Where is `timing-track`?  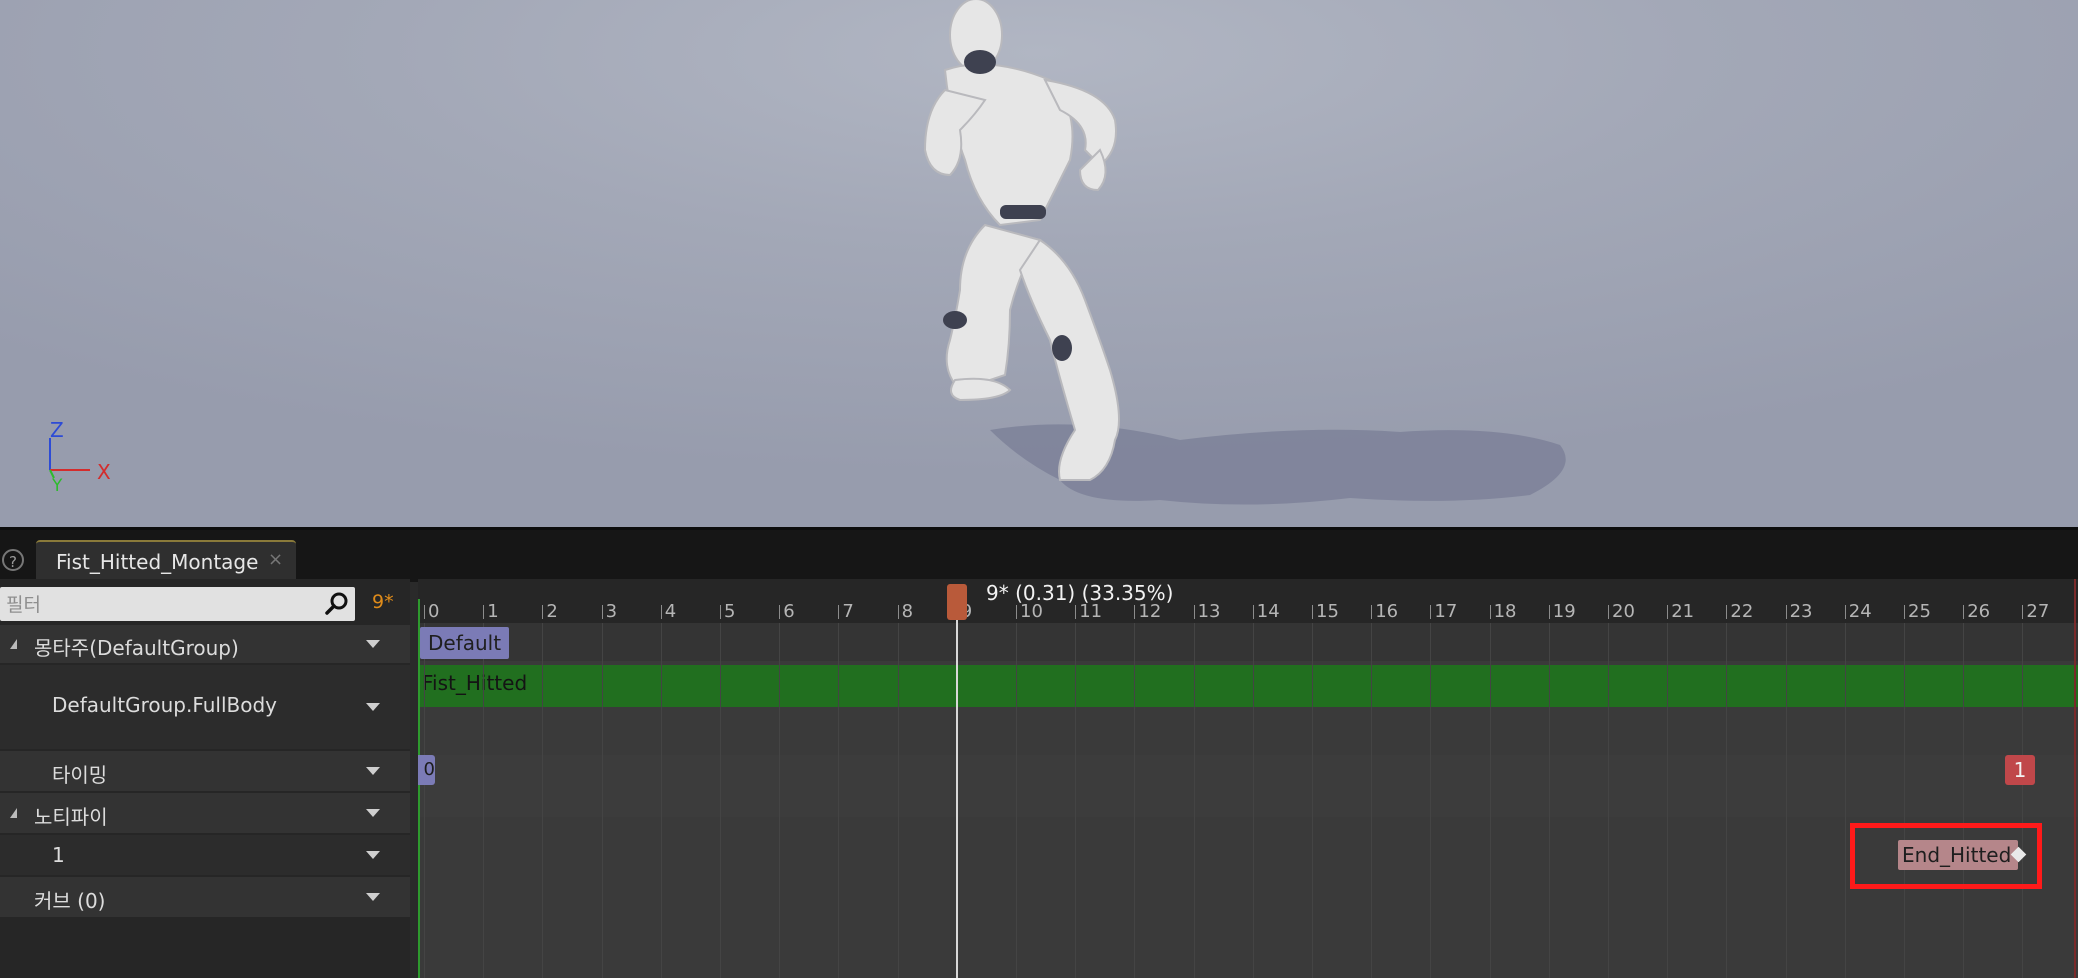
timing-track is located at coordinates (1248, 786).